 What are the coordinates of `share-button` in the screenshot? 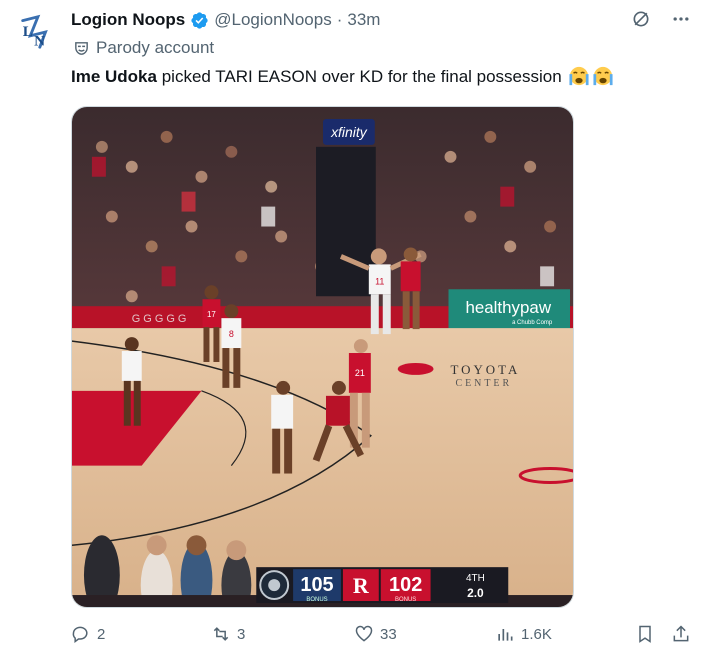 It's located at (681, 634).